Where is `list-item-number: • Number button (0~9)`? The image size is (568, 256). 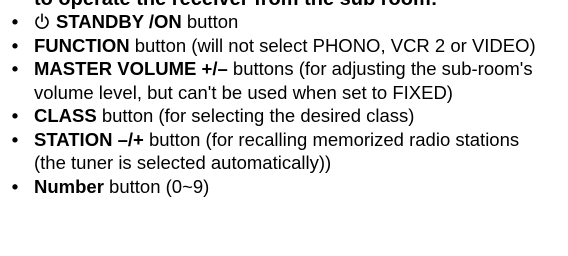 list-item-number: • Number button (0~9) is located at coordinates (284, 187).